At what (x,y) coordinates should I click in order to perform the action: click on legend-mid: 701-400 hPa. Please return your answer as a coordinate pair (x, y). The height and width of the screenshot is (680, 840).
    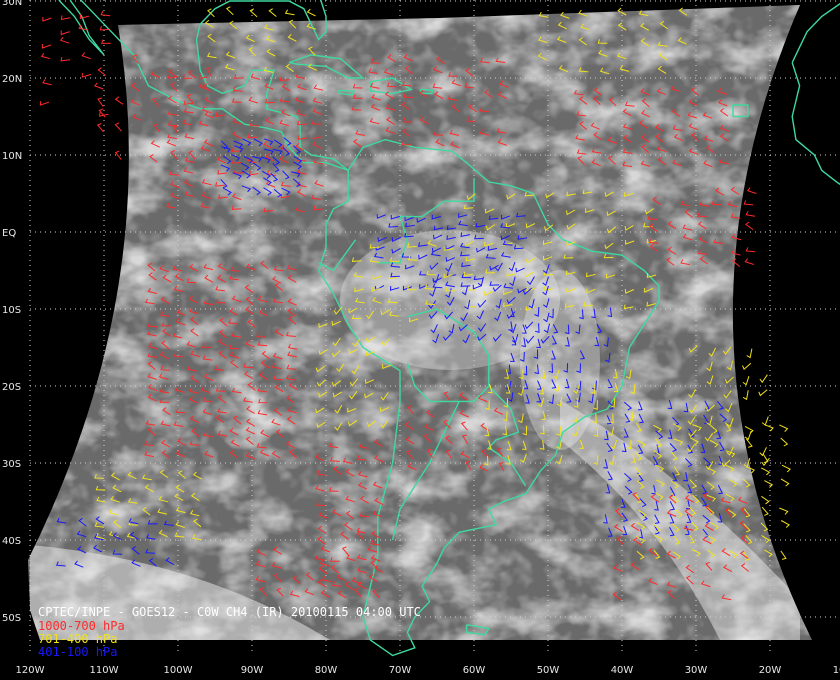
    Looking at the image, I should click on (77, 639).